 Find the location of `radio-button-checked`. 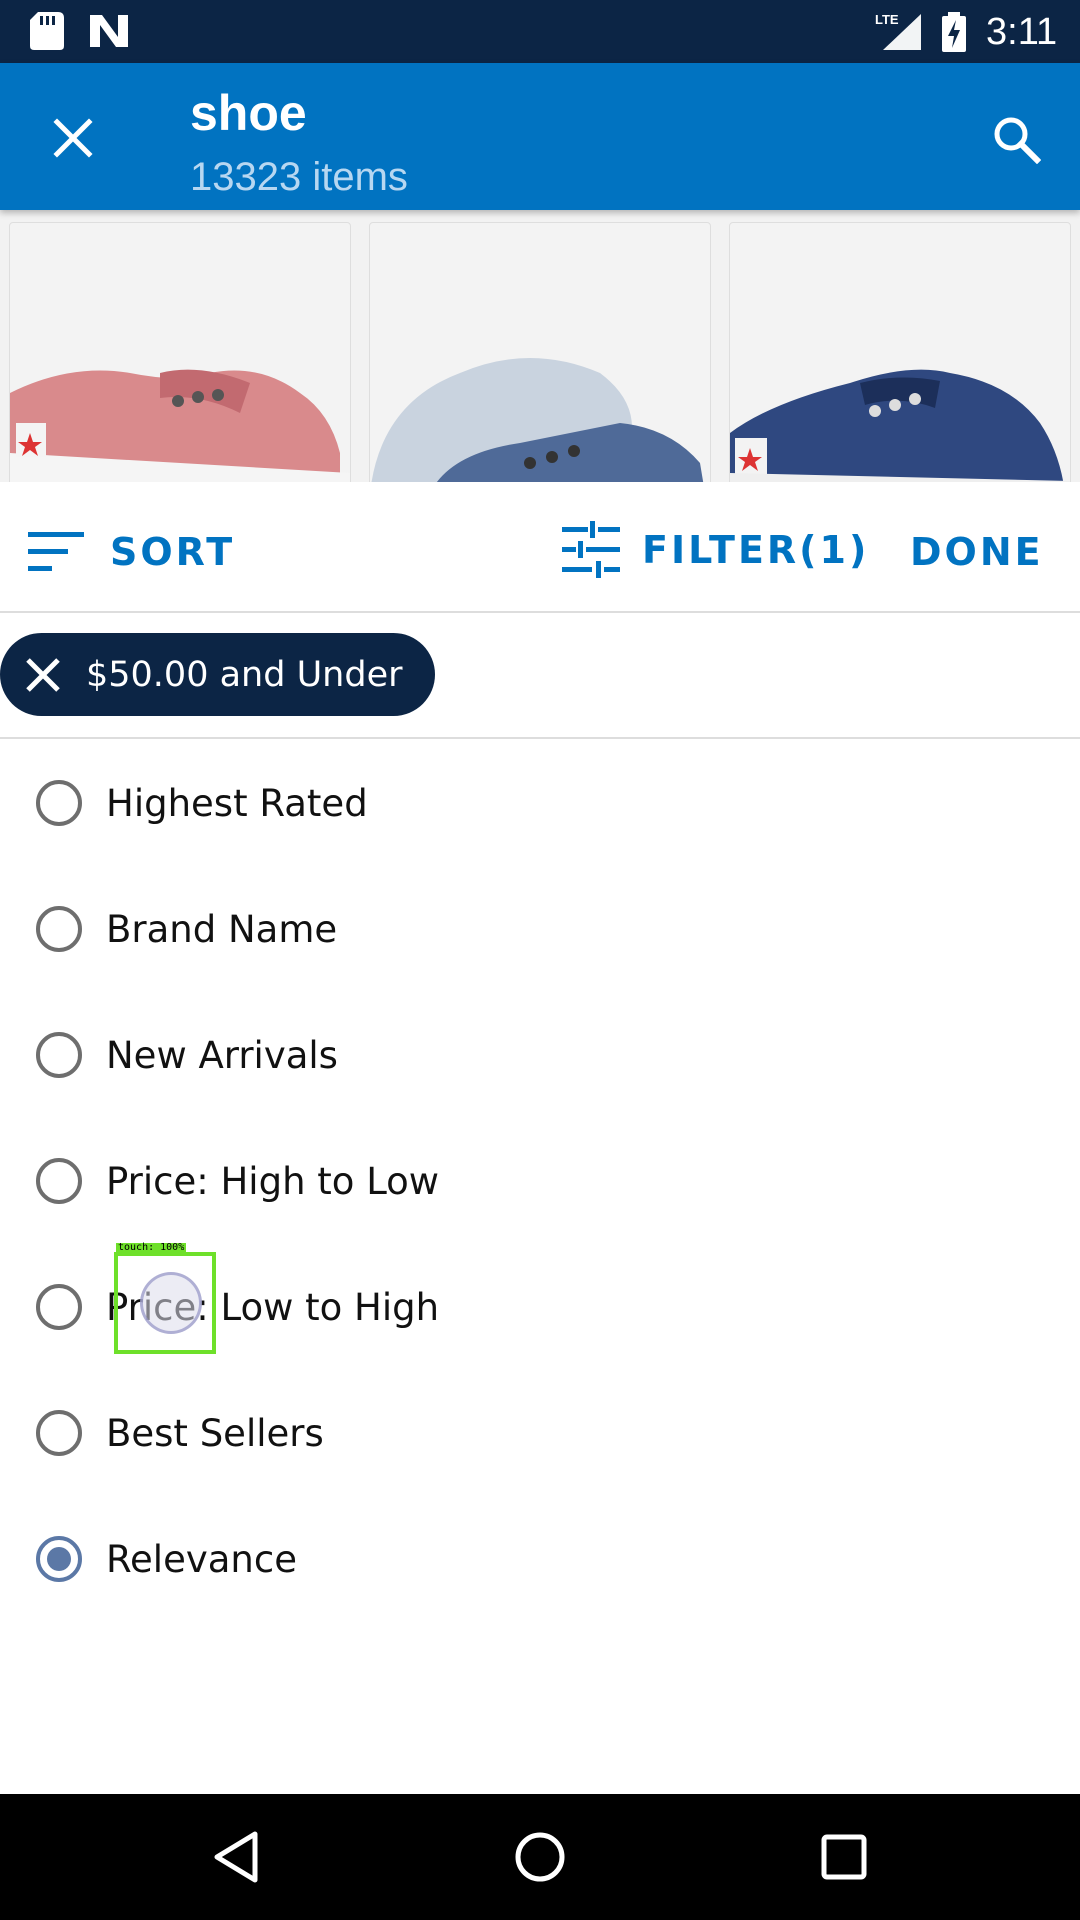

radio-button-checked is located at coordinates (59, 1559).